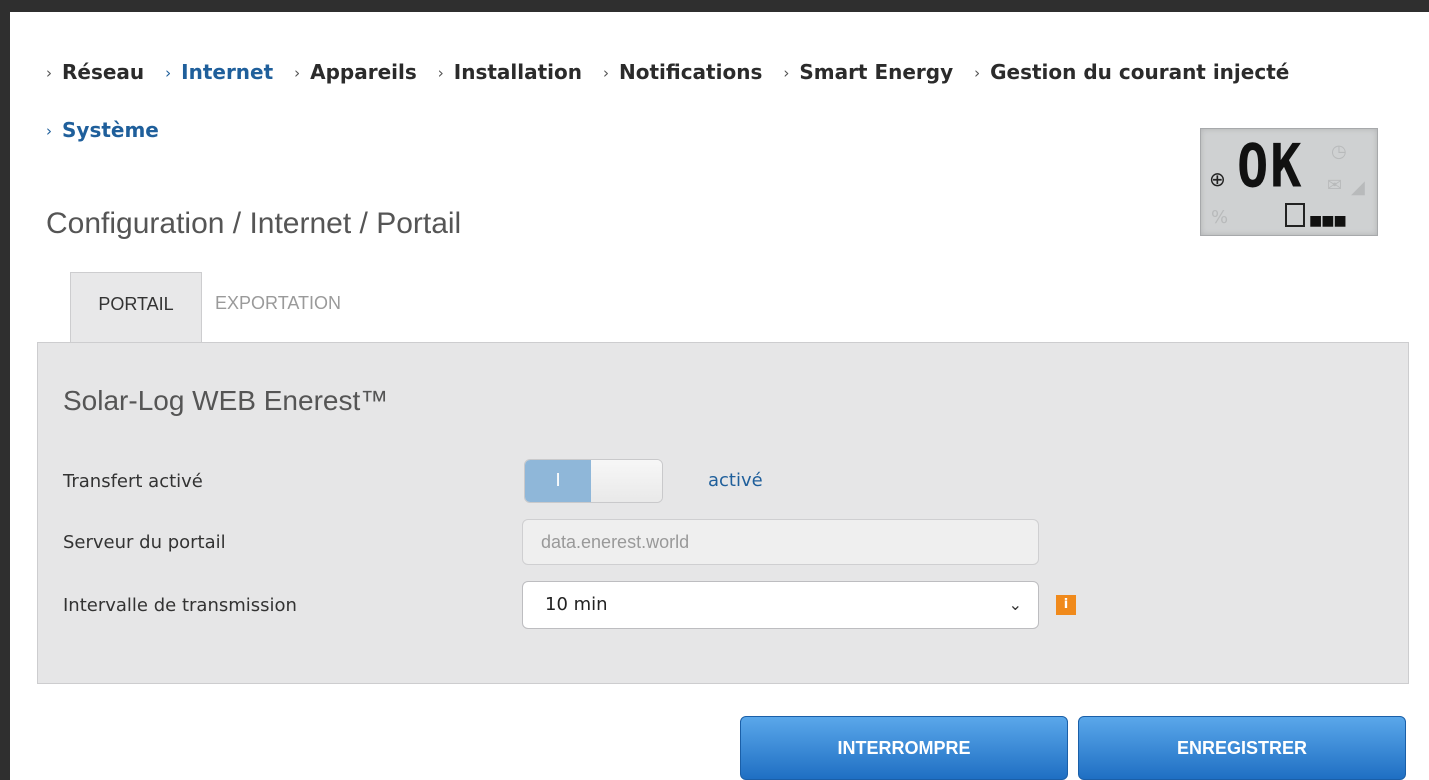  Describe the element at coordinates (626, 481) in the screenshot. I see `toggle-knob` at that location.